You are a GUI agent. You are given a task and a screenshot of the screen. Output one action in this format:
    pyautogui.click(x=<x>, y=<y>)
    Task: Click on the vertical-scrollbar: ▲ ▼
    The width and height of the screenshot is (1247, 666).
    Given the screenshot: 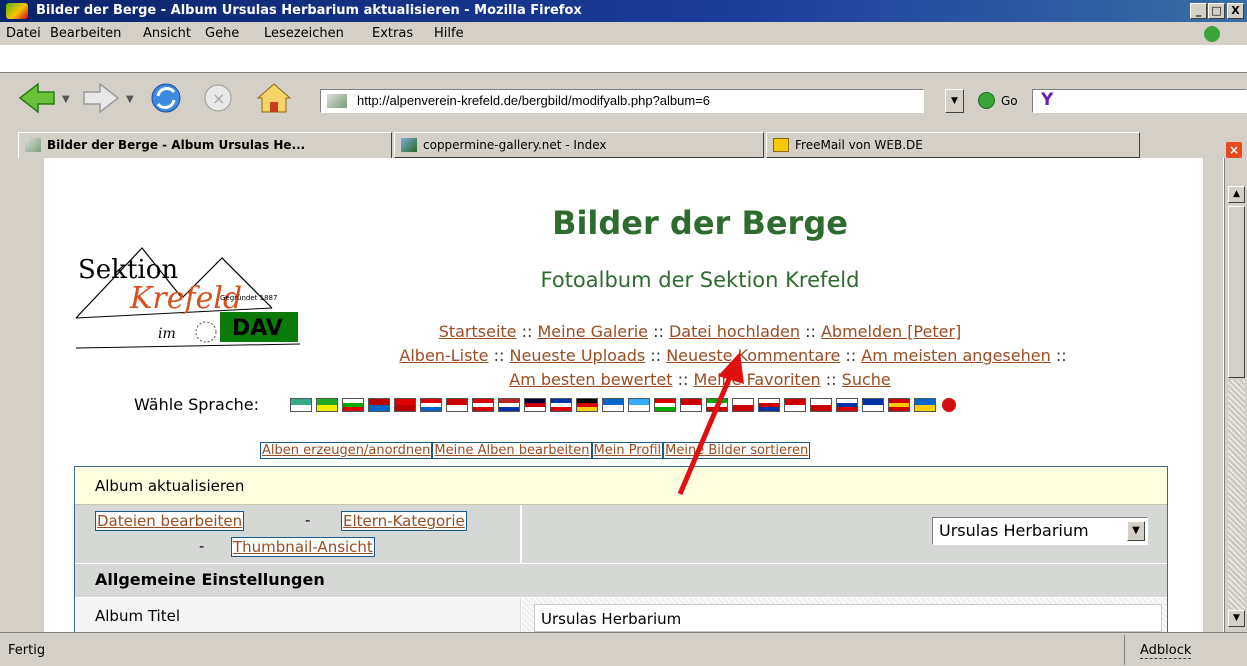 What is the action you would take?
    pyautogui.click(x=1235, y=395)
    